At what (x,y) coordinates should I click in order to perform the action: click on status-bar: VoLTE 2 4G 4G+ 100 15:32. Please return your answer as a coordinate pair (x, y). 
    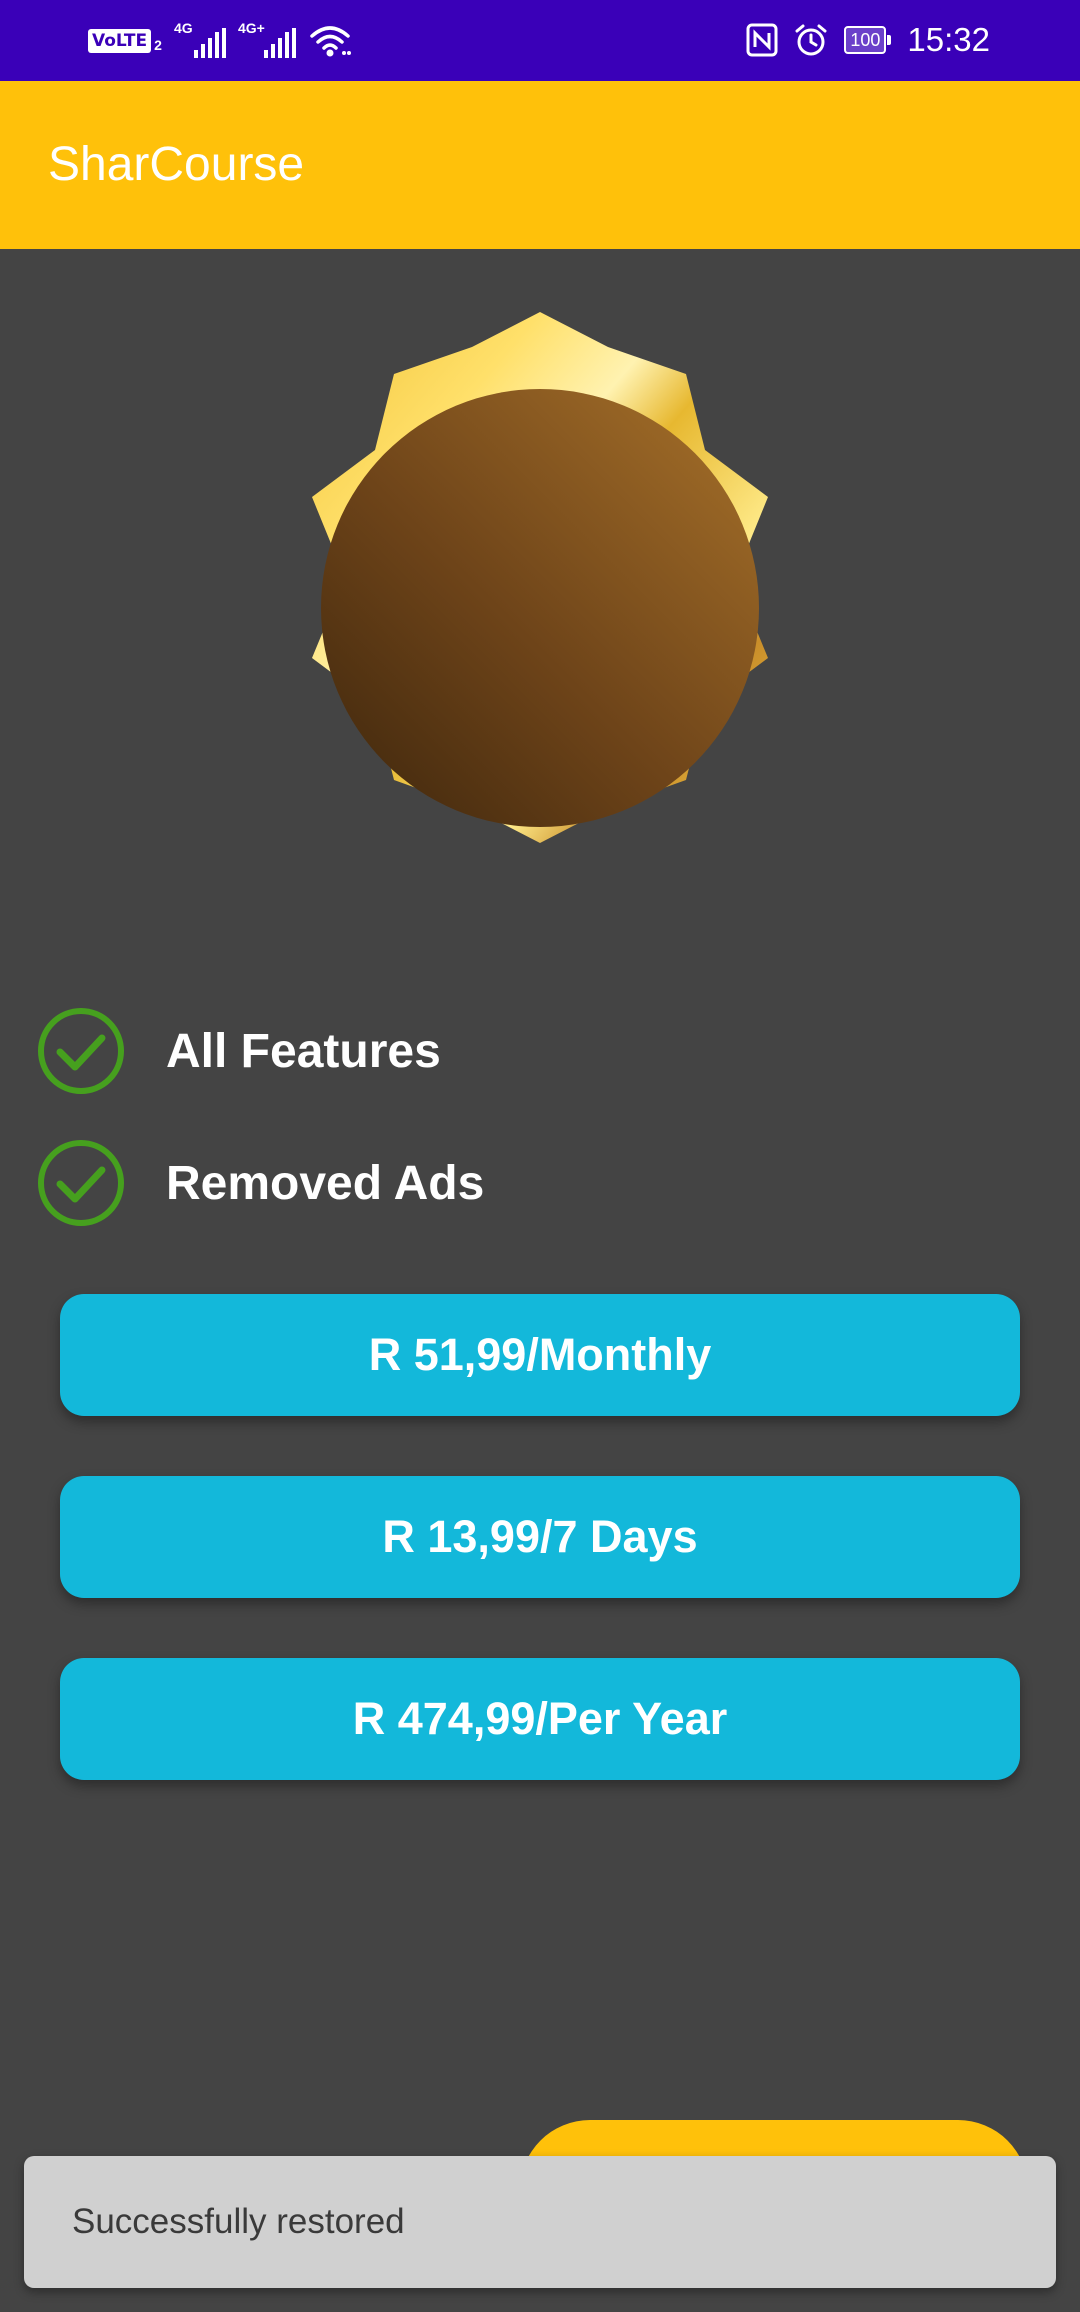
    Looking at the image, I should click on (540, 40).